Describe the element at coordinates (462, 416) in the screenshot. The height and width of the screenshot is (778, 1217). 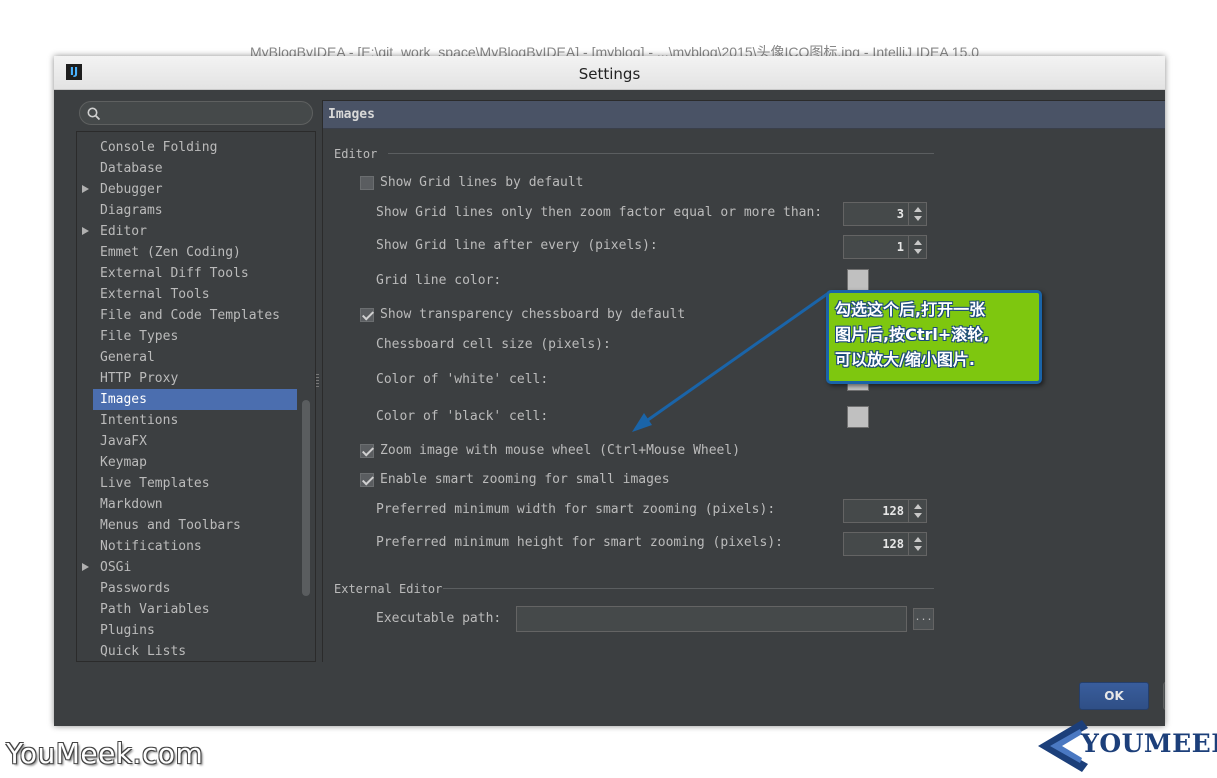
I see `black-cell-label: Color of 'black' cell:` at that location.